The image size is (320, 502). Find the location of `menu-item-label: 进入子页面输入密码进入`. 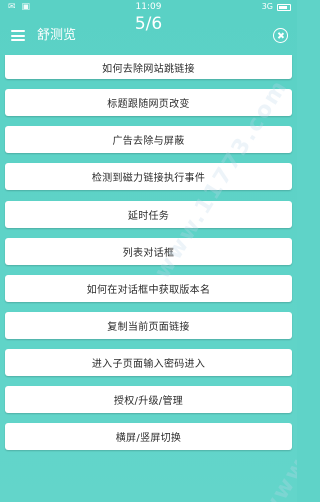

menu-item-label: 进入子页面输入密码进入 is located at coordinates (148, 365).